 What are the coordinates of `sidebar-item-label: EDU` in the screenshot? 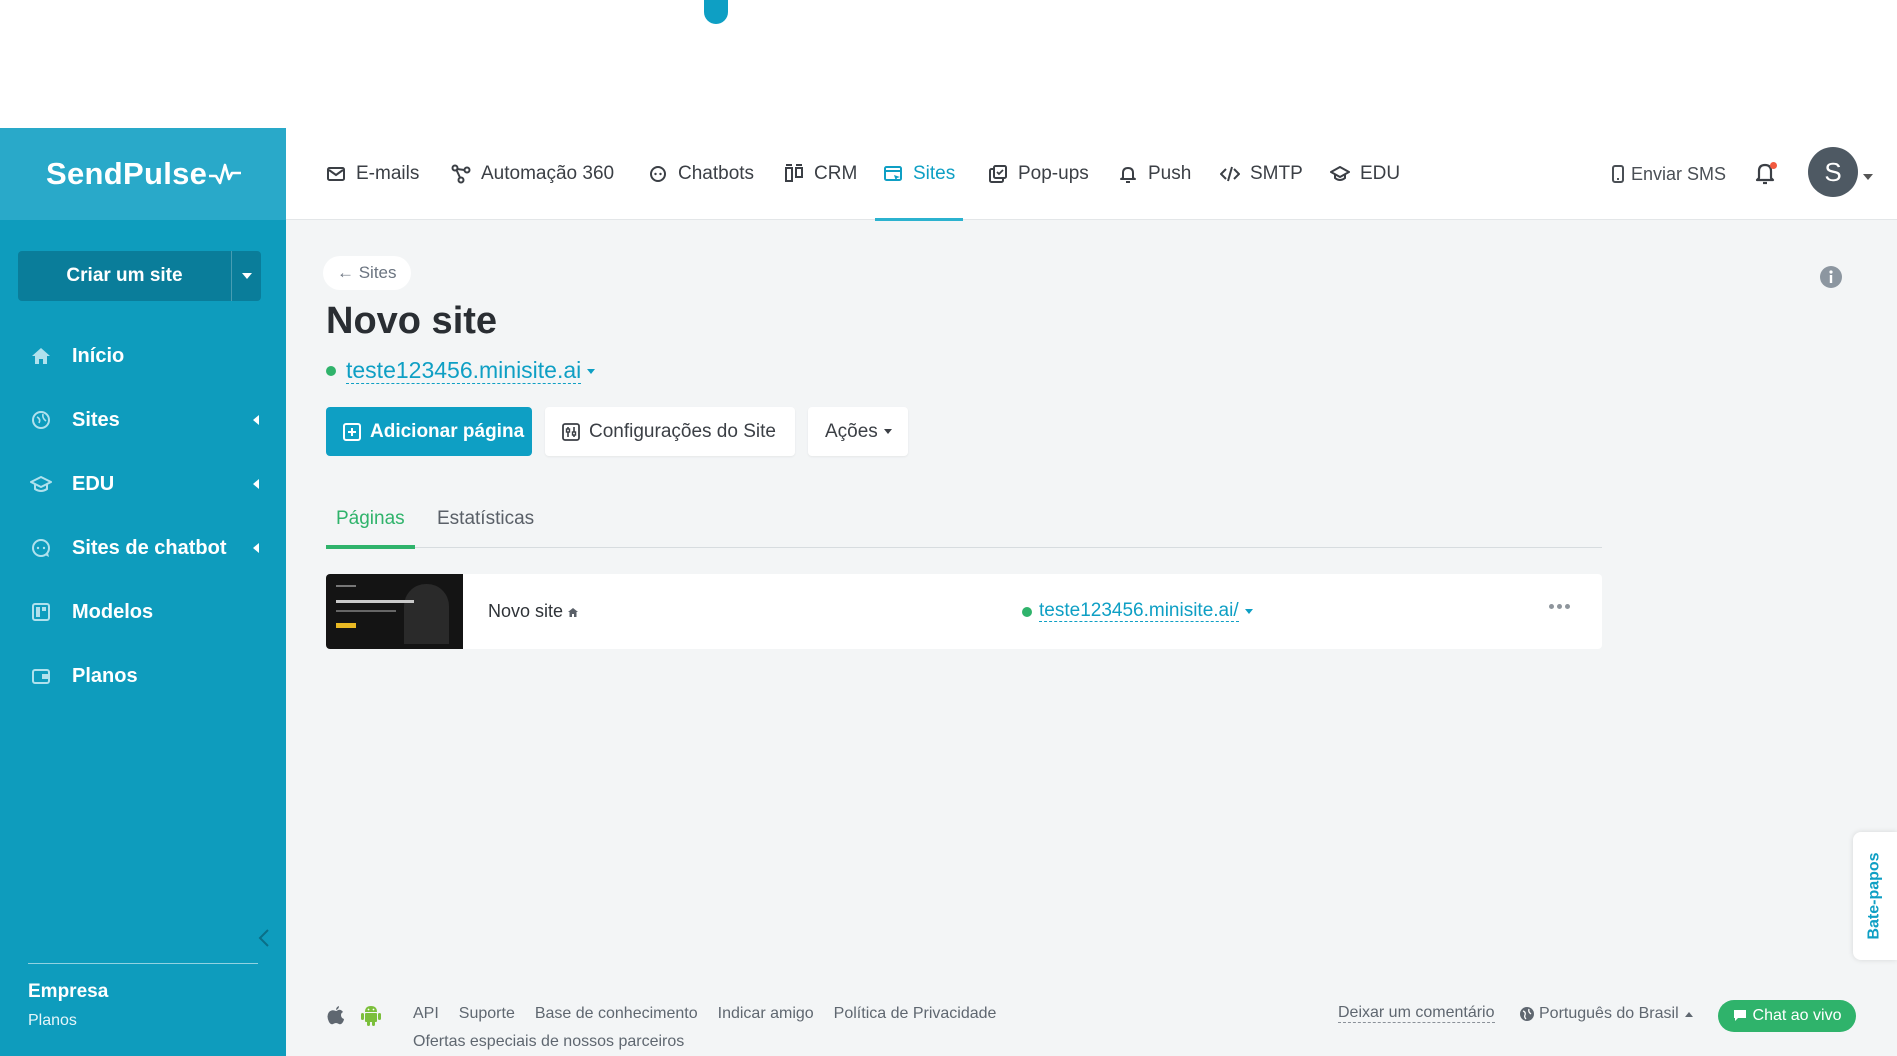 It's located at (93, 483).